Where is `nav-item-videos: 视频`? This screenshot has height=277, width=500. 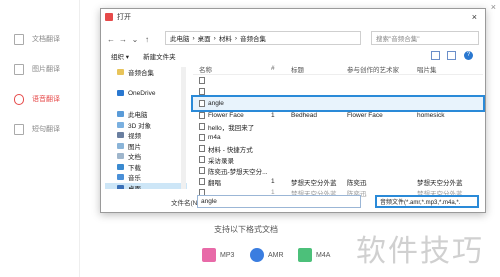
nav-item-videos: 视频 is located at coordinates (146, 135).